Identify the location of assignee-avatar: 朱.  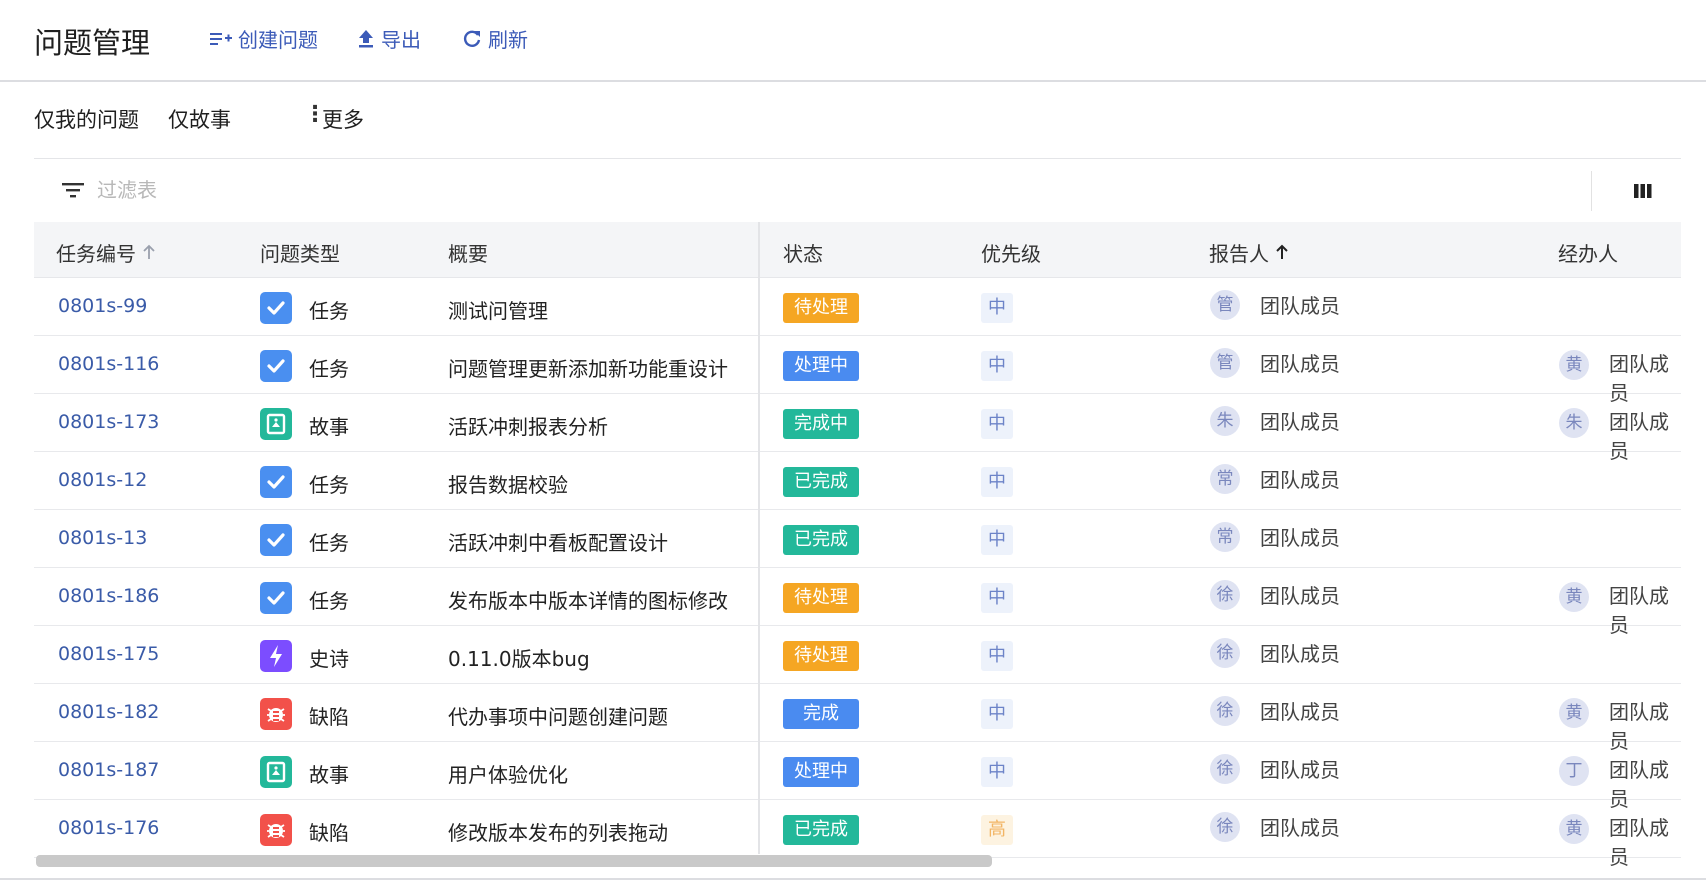
(1574, 423).